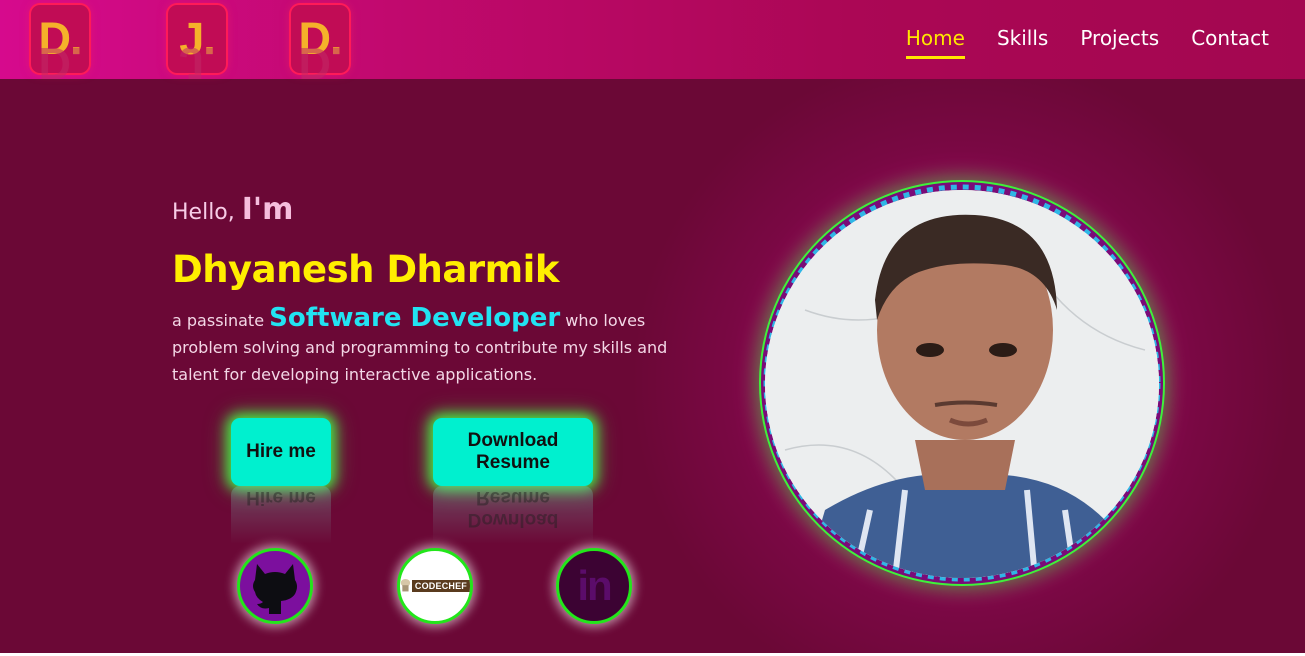  I want to click on linkedin-icon: in, so click(594, 585).